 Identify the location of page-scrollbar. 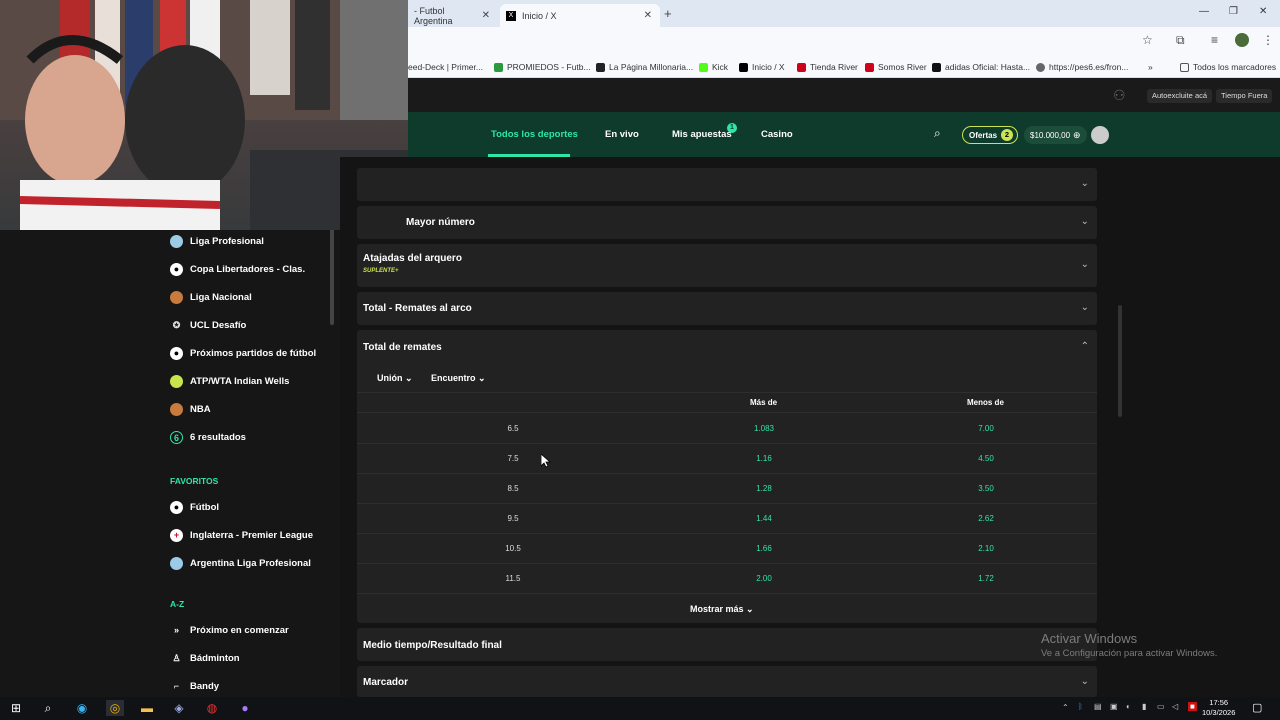
(1120, 361).